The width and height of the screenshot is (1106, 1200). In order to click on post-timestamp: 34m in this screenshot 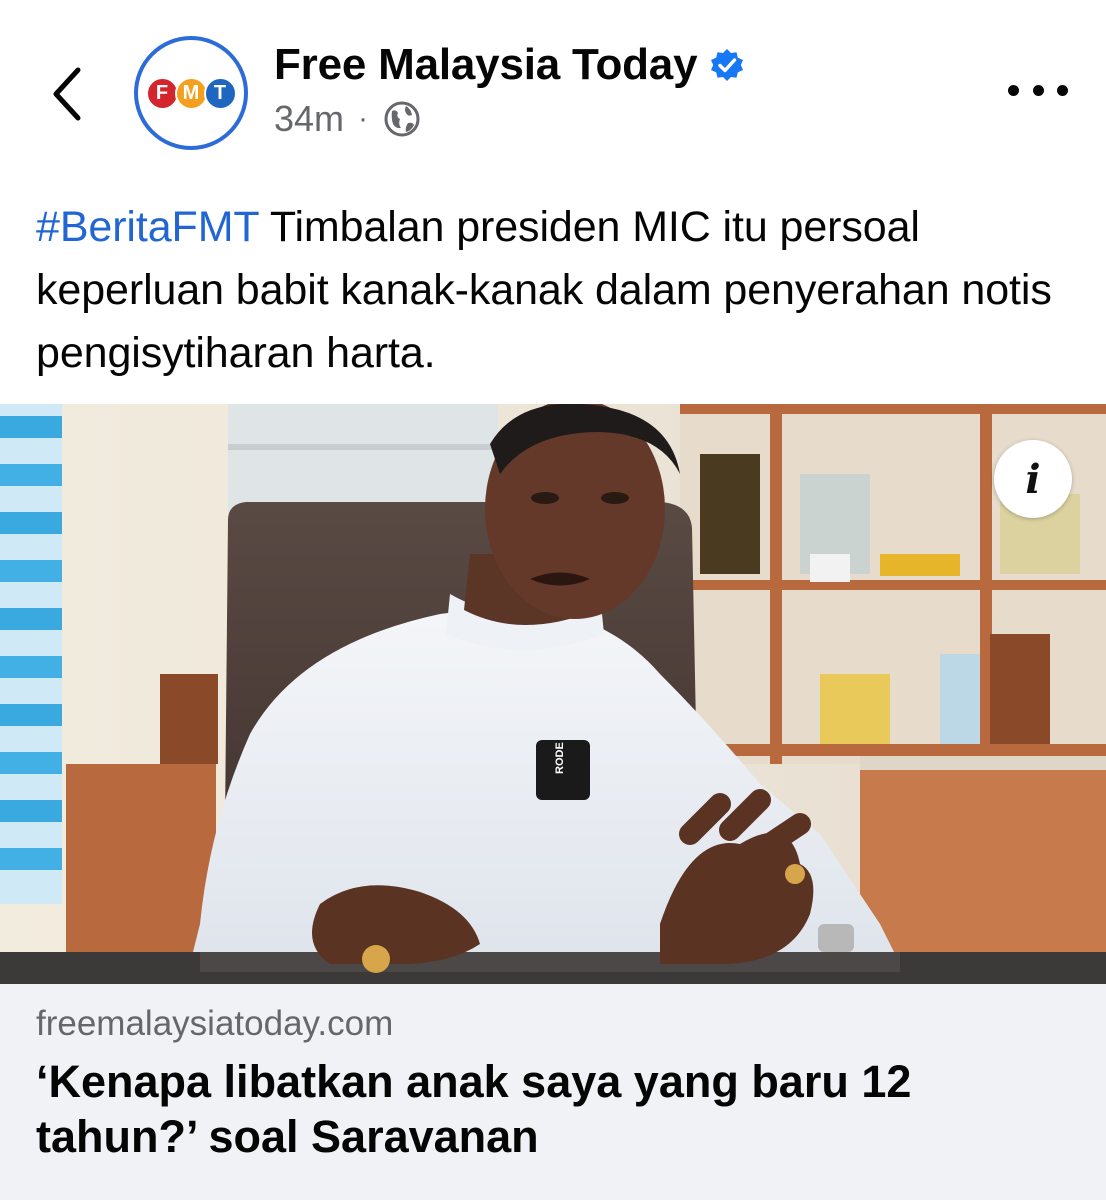, I will do `click(309, 119)`.